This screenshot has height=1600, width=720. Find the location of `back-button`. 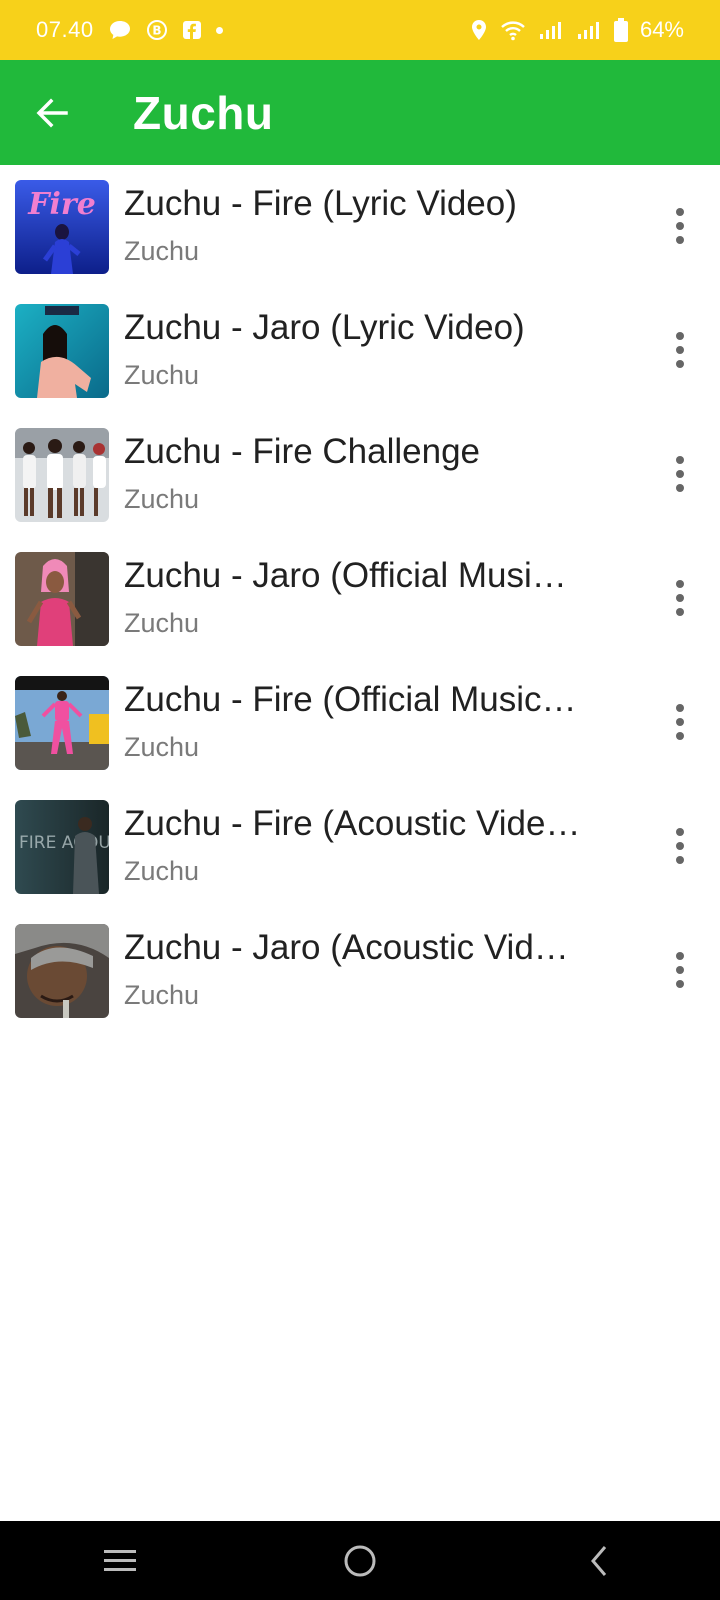

back-button is located at coordinates (52, 113).